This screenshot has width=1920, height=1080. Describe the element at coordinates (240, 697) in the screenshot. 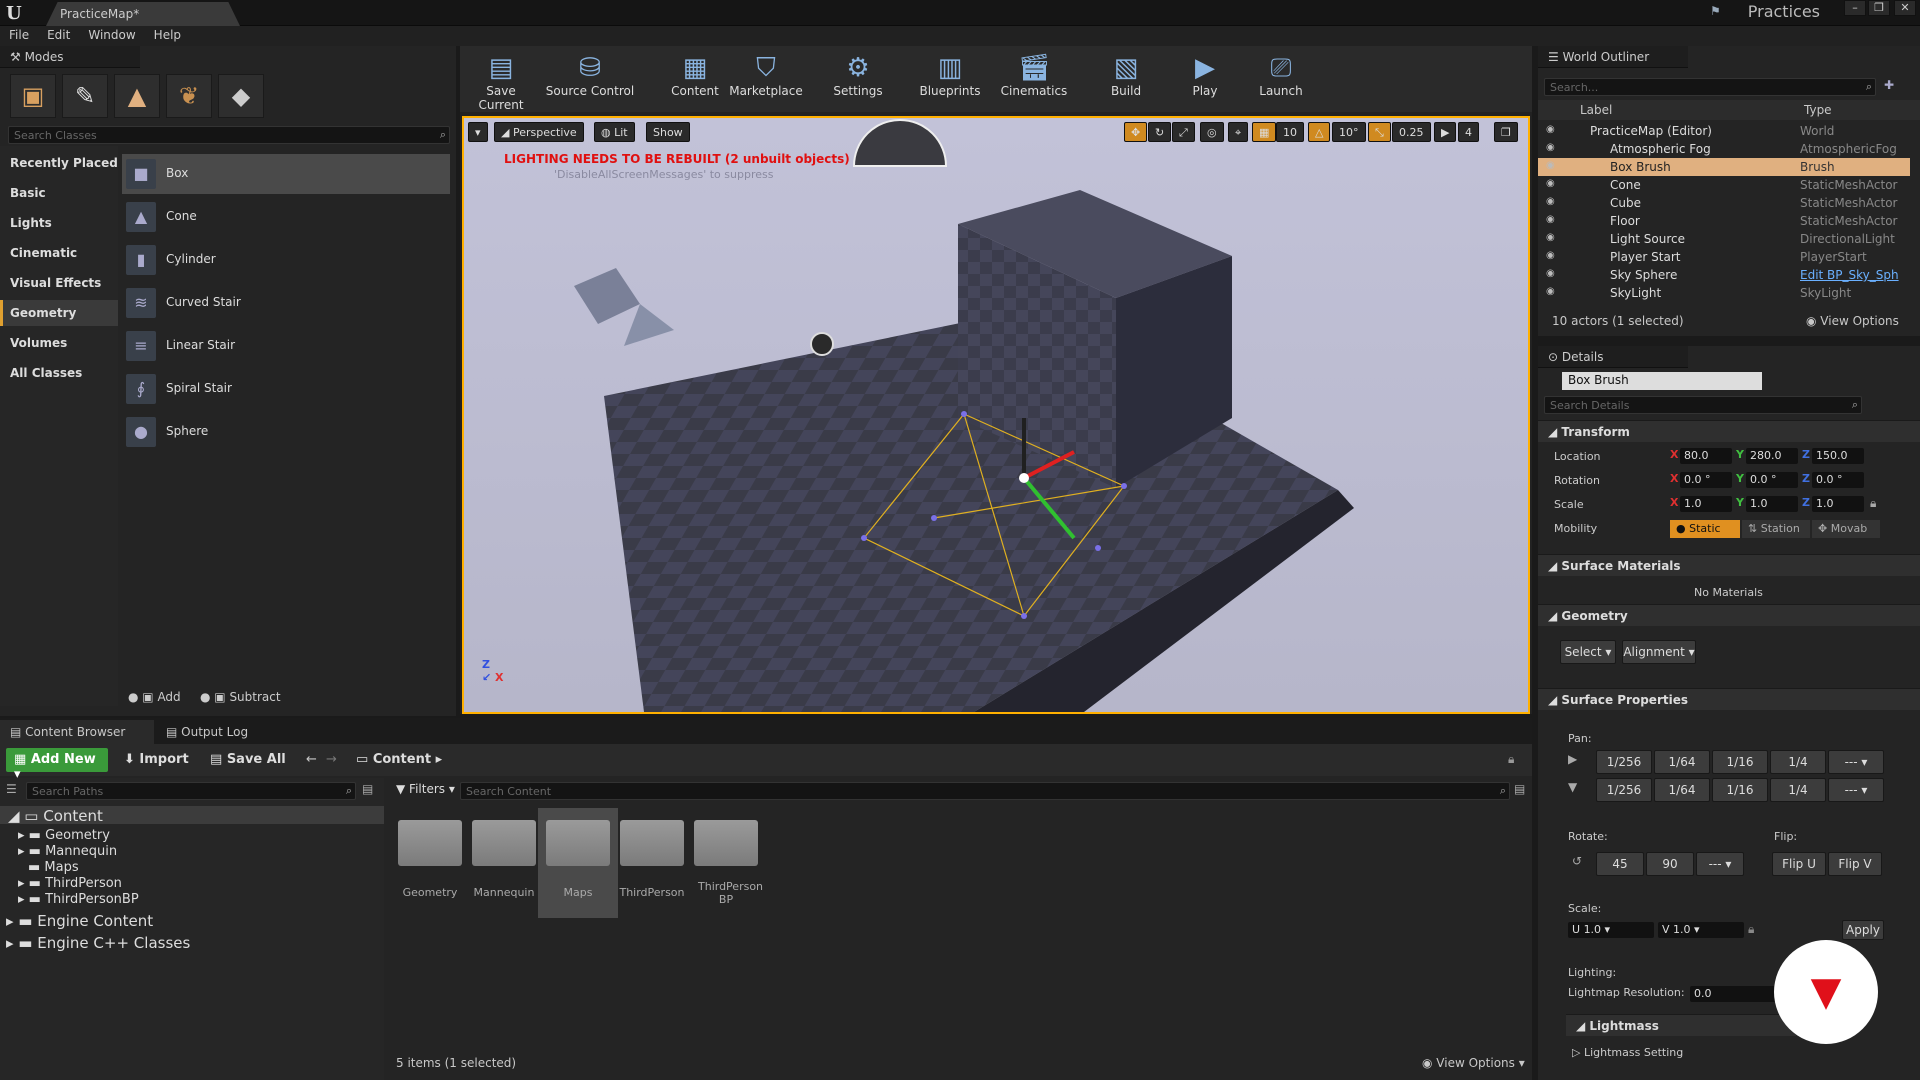

I see `subtract-radio: ● ▣ Subtract` at that location.